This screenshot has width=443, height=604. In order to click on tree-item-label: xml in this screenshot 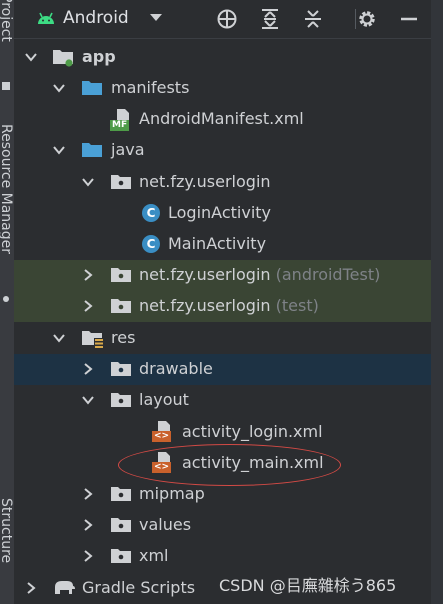, I will do `click(154, 555)`.